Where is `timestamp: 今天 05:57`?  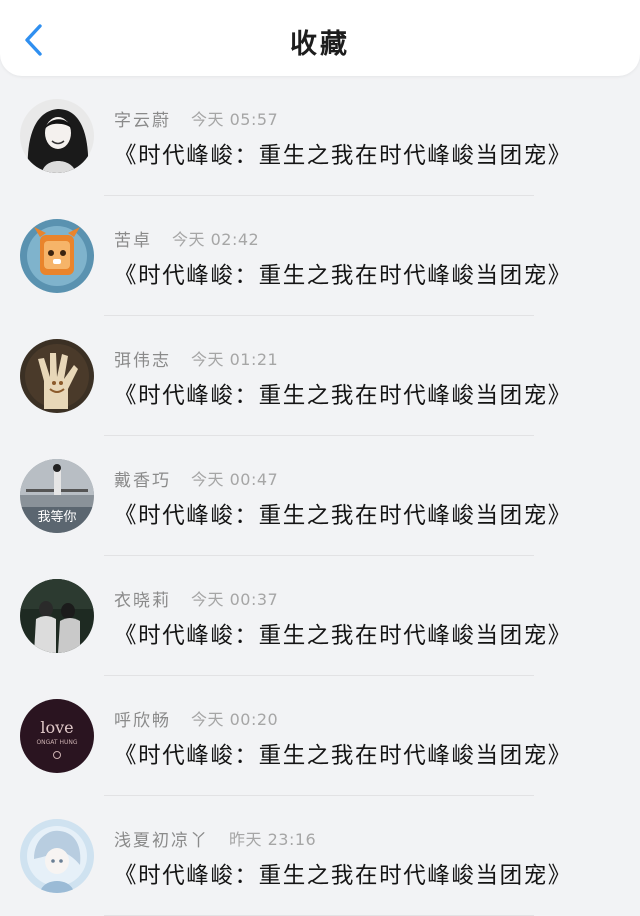 timestamp: 今天 05:57 is located at coordinates (235, 119).